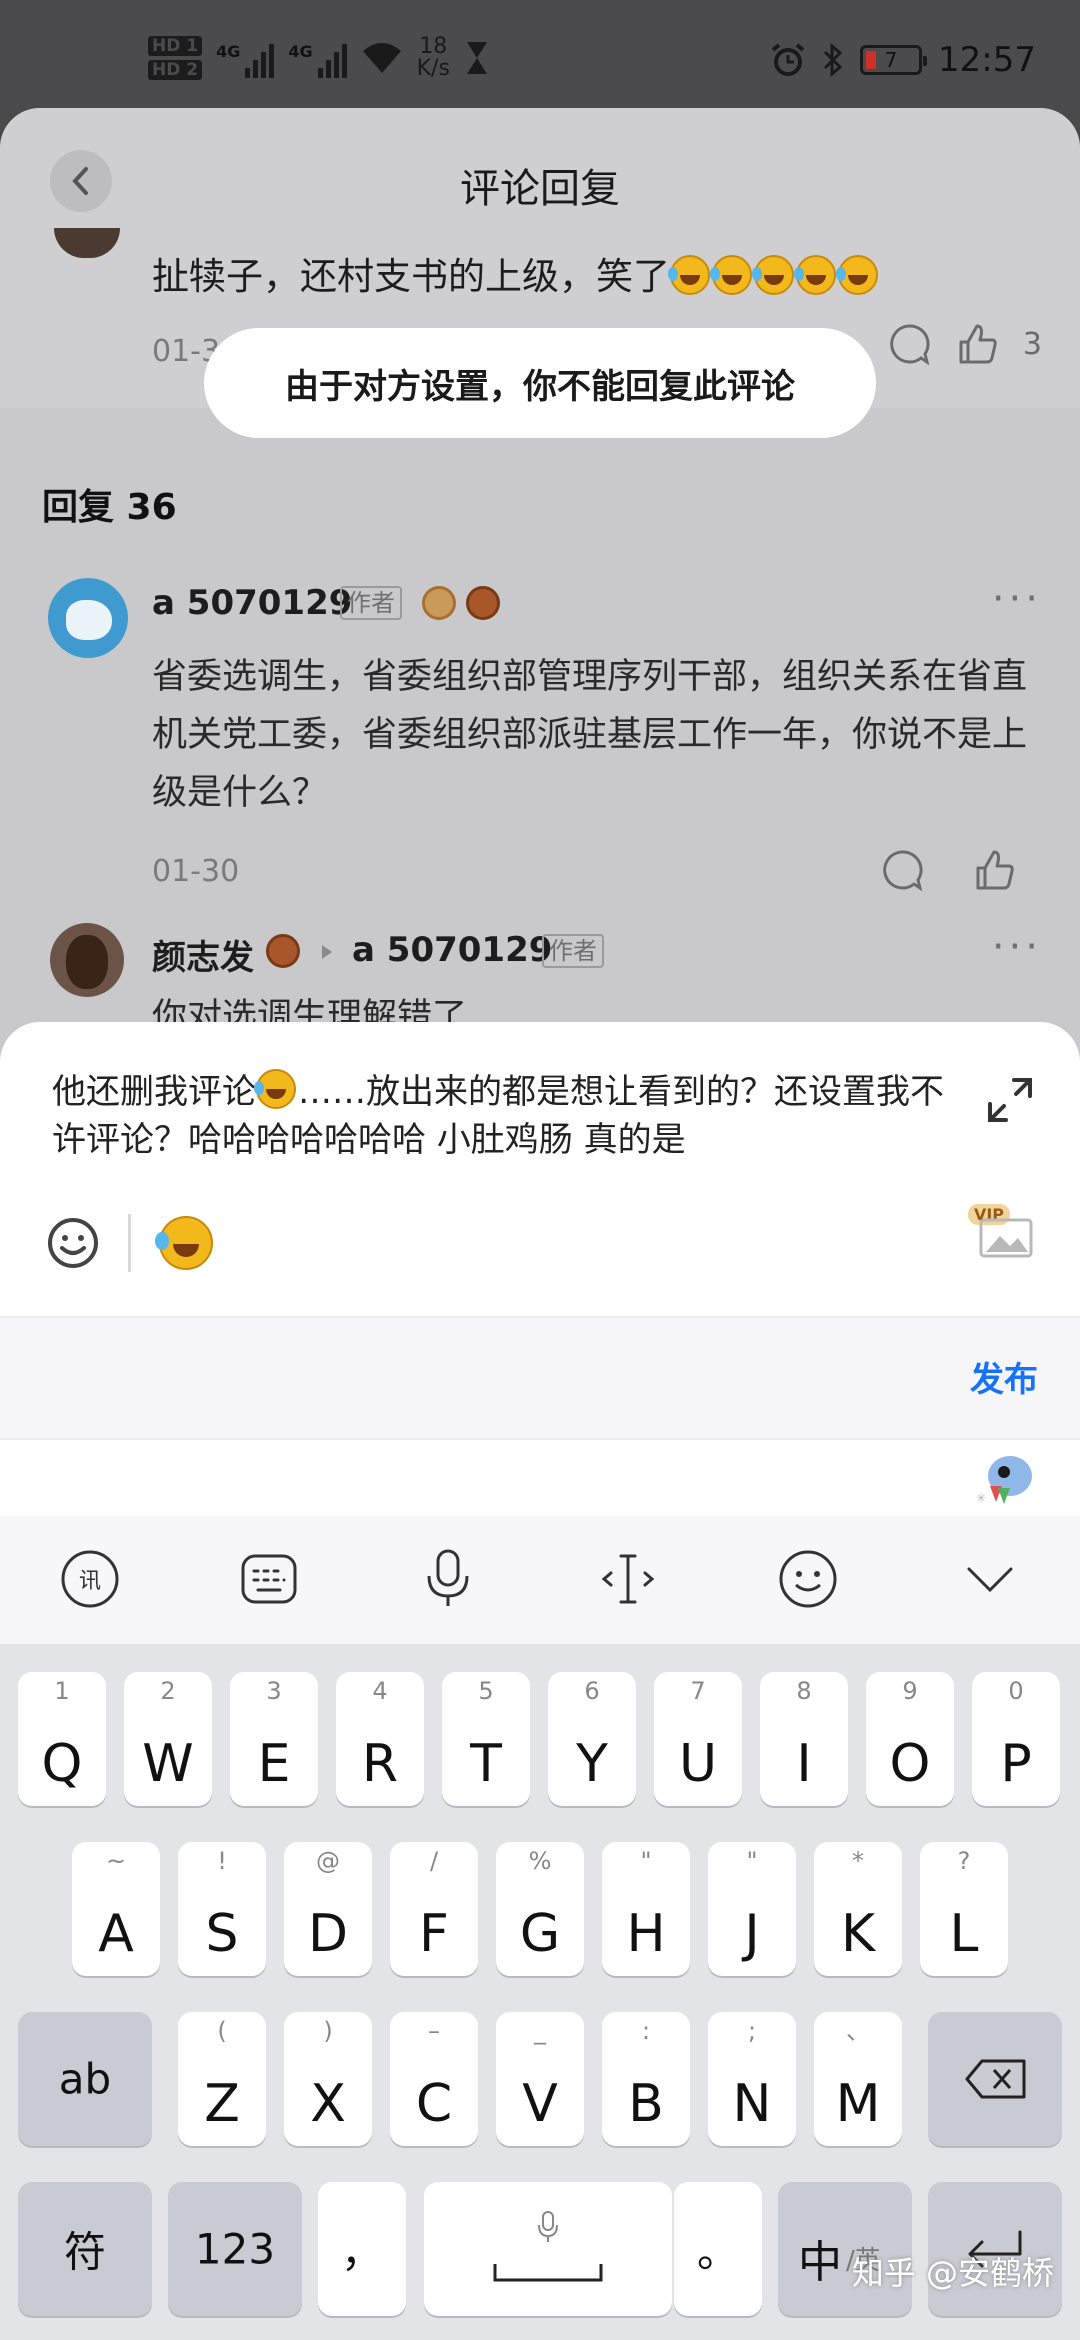 The image size is (1080, 2340). Describe the element at coordinates (752, 1909) in the screenshot. I see `key-j: " J` at that location.